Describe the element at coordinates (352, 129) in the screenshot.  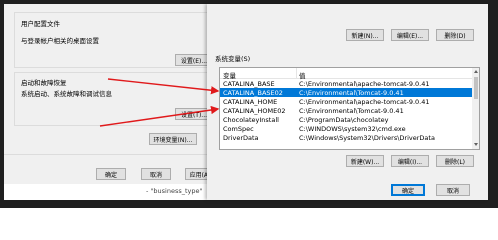
I see `variable-value: C:\WINDOWS\system32\cmd.exe` at that location.